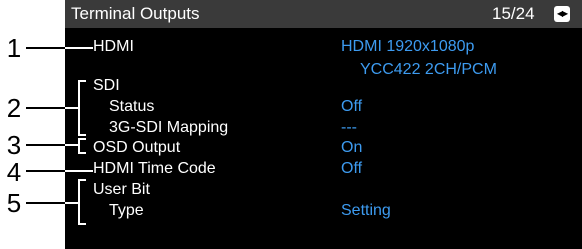 This screenshot has width=582, height=249. I want to click on page-indicator: 15/24, so click(513, 13).